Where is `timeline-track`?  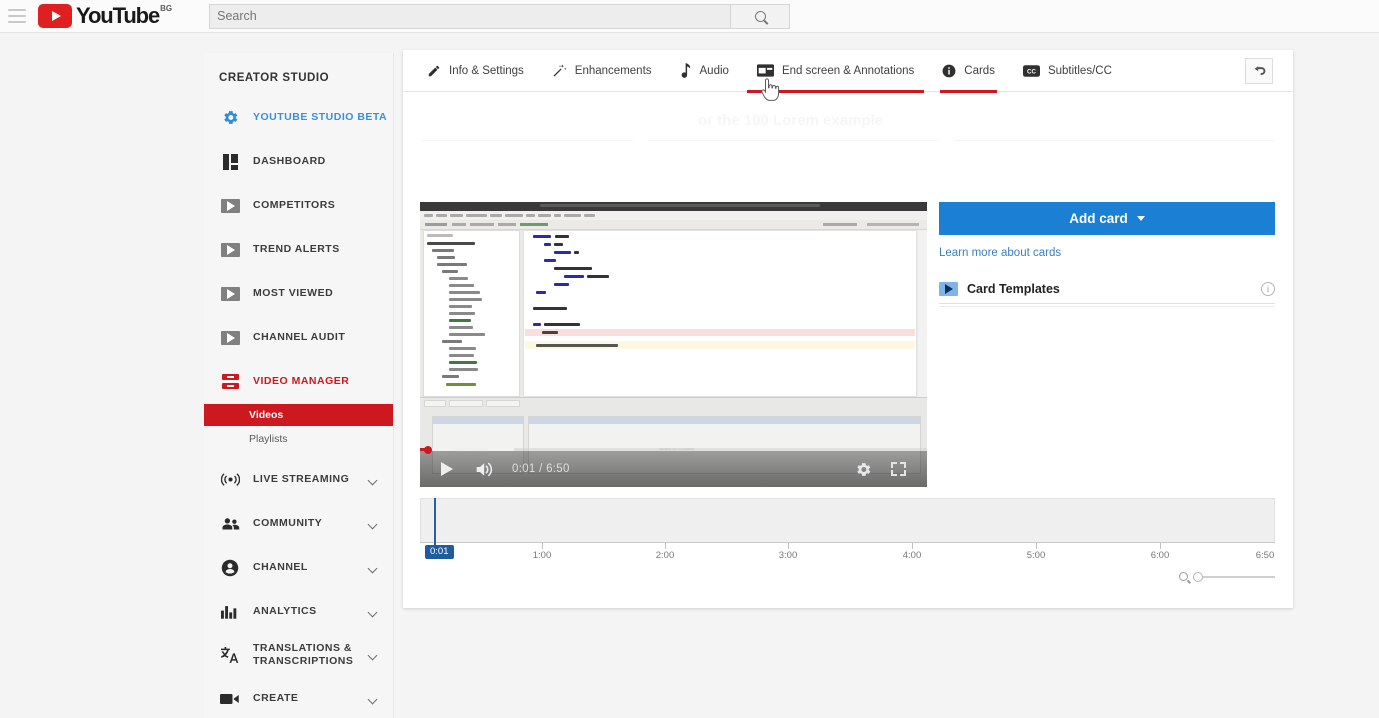 timeline-track is located at coordinates (847, 520).